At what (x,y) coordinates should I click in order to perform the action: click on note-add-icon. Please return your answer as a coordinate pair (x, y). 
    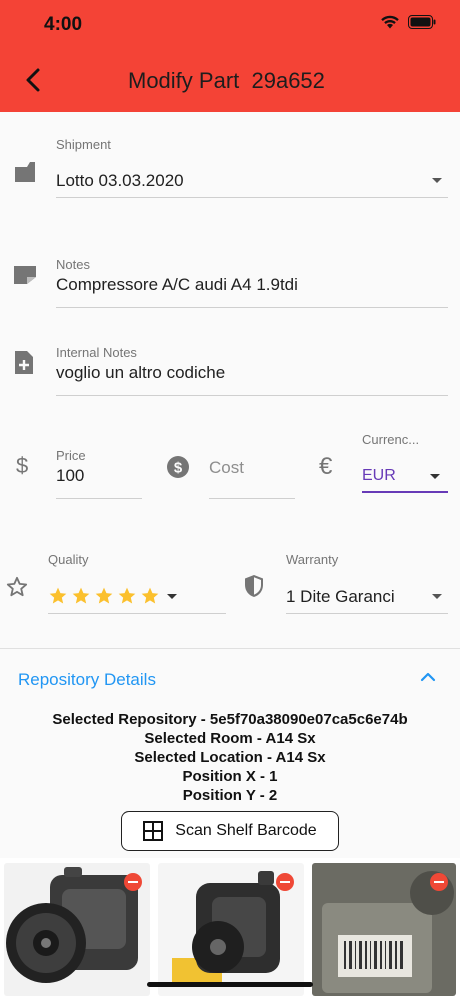
    Looking at the image, I should click on (24, 362).